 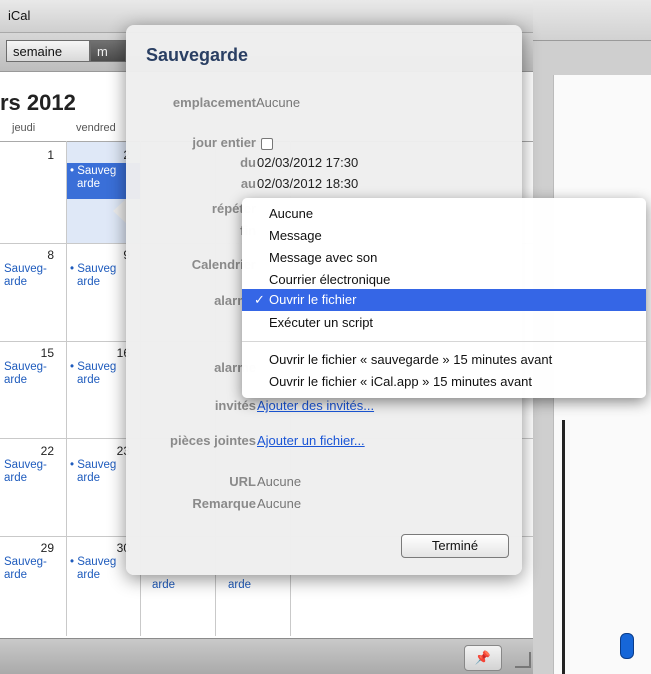 I want to click on background-window-titlebar, so click(x=592, y=20).